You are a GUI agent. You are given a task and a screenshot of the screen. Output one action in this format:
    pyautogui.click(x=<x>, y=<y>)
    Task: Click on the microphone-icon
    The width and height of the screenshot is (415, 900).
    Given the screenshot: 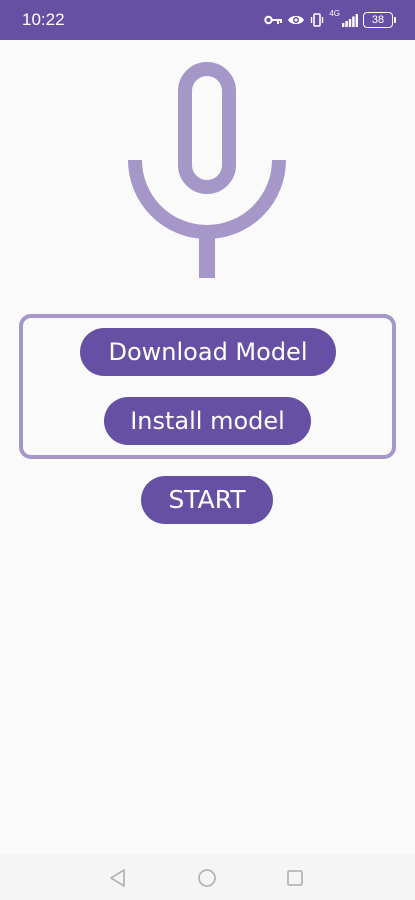 What is the action you would take?
    pyautogui.click(x=207, y=170)
    